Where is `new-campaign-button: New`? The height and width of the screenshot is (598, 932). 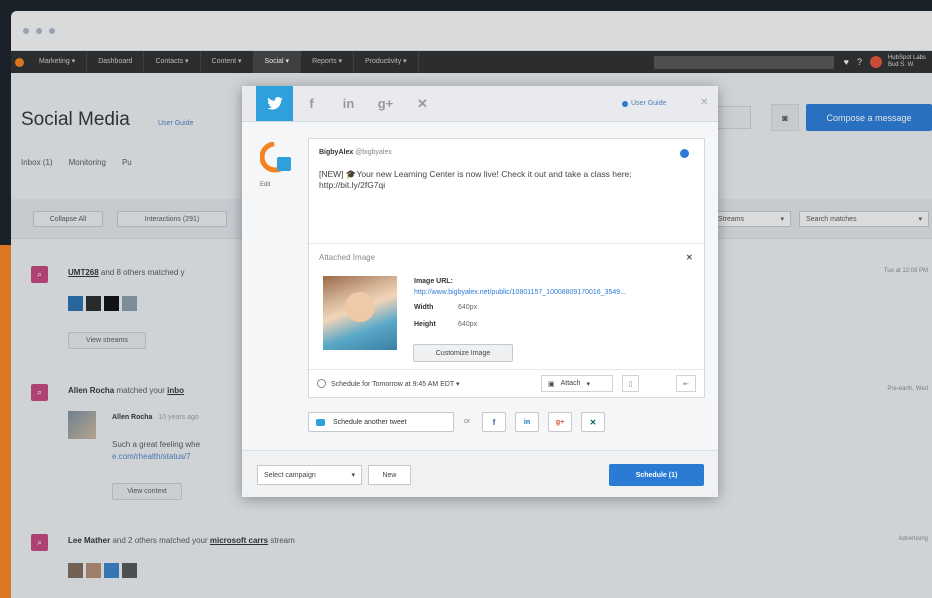 new-campaign-button: New is located at coordinates (389, 475).